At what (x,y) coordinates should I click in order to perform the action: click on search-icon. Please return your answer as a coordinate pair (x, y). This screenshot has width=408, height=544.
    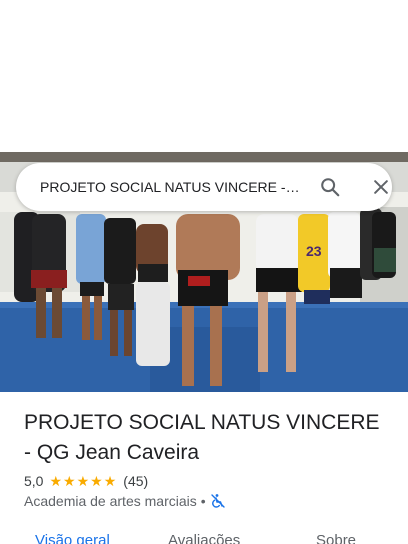
    Looking at the image, I should click on (330, 187).